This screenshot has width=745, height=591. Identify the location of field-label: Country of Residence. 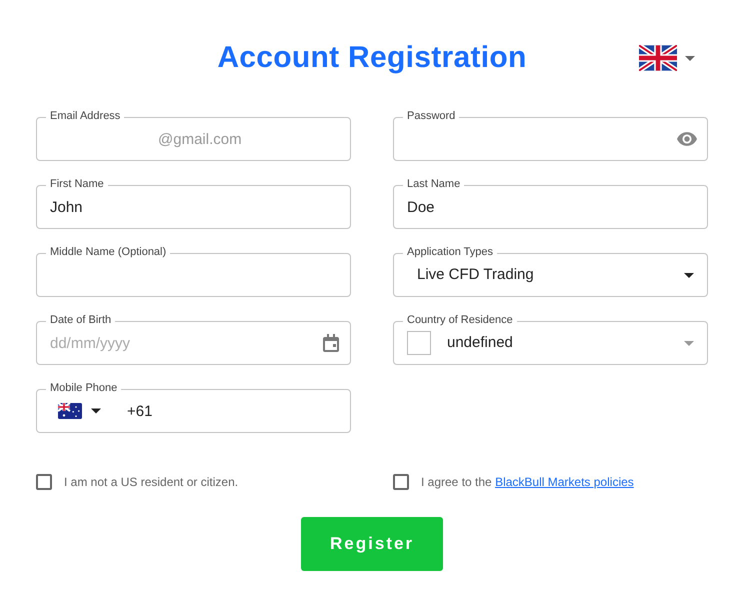
(460, 320).